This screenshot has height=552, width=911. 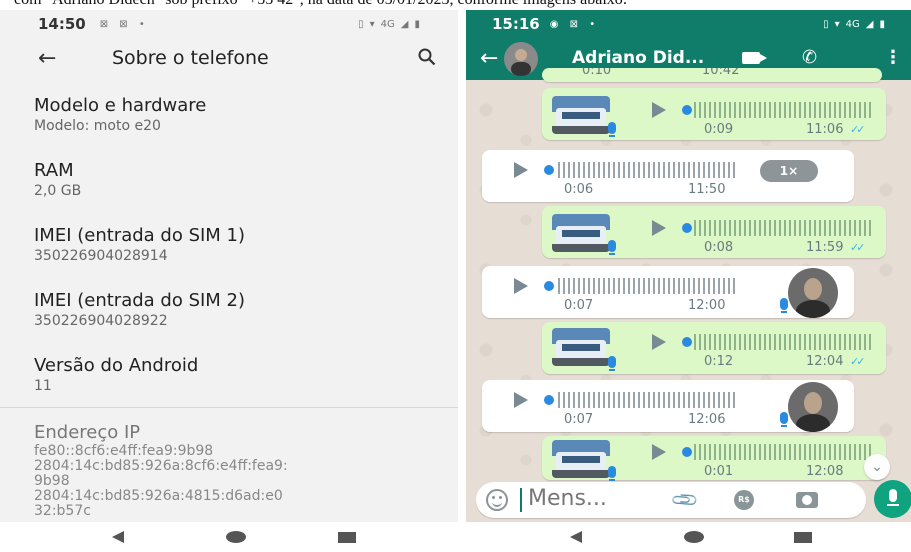 I want to click on notification-icons: ◉ ⊠ •, so click(x=574, y=24).